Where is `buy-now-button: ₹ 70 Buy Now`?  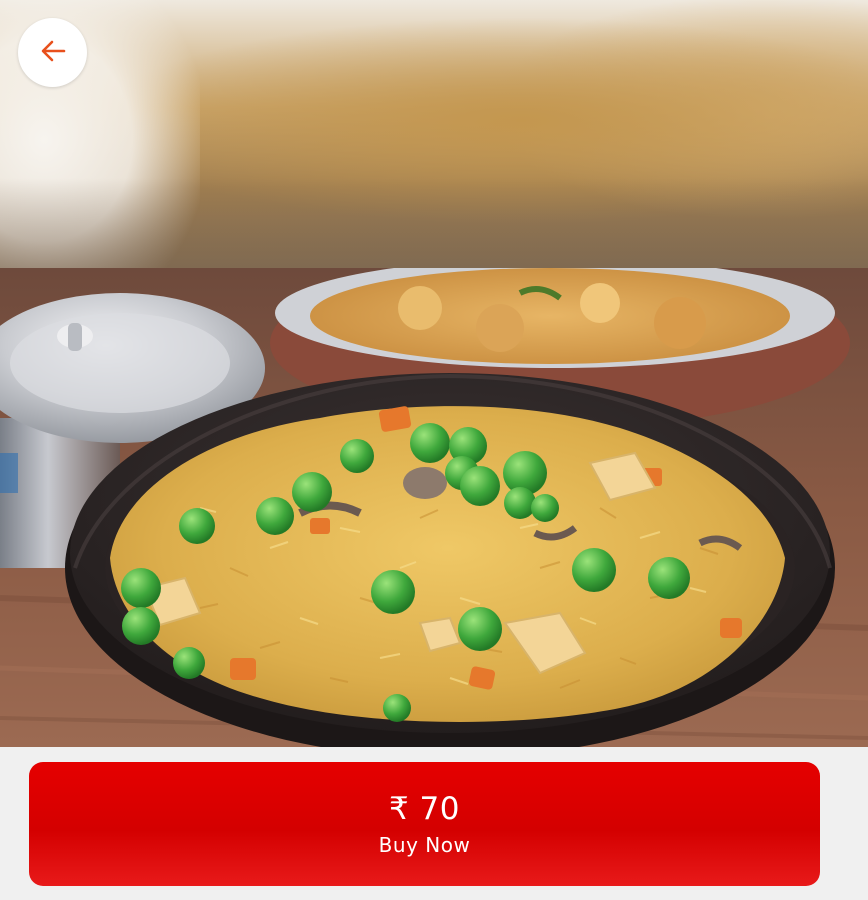
buy-now-button: ₹ 70 Buy Now is located at coordinates (424, 824).